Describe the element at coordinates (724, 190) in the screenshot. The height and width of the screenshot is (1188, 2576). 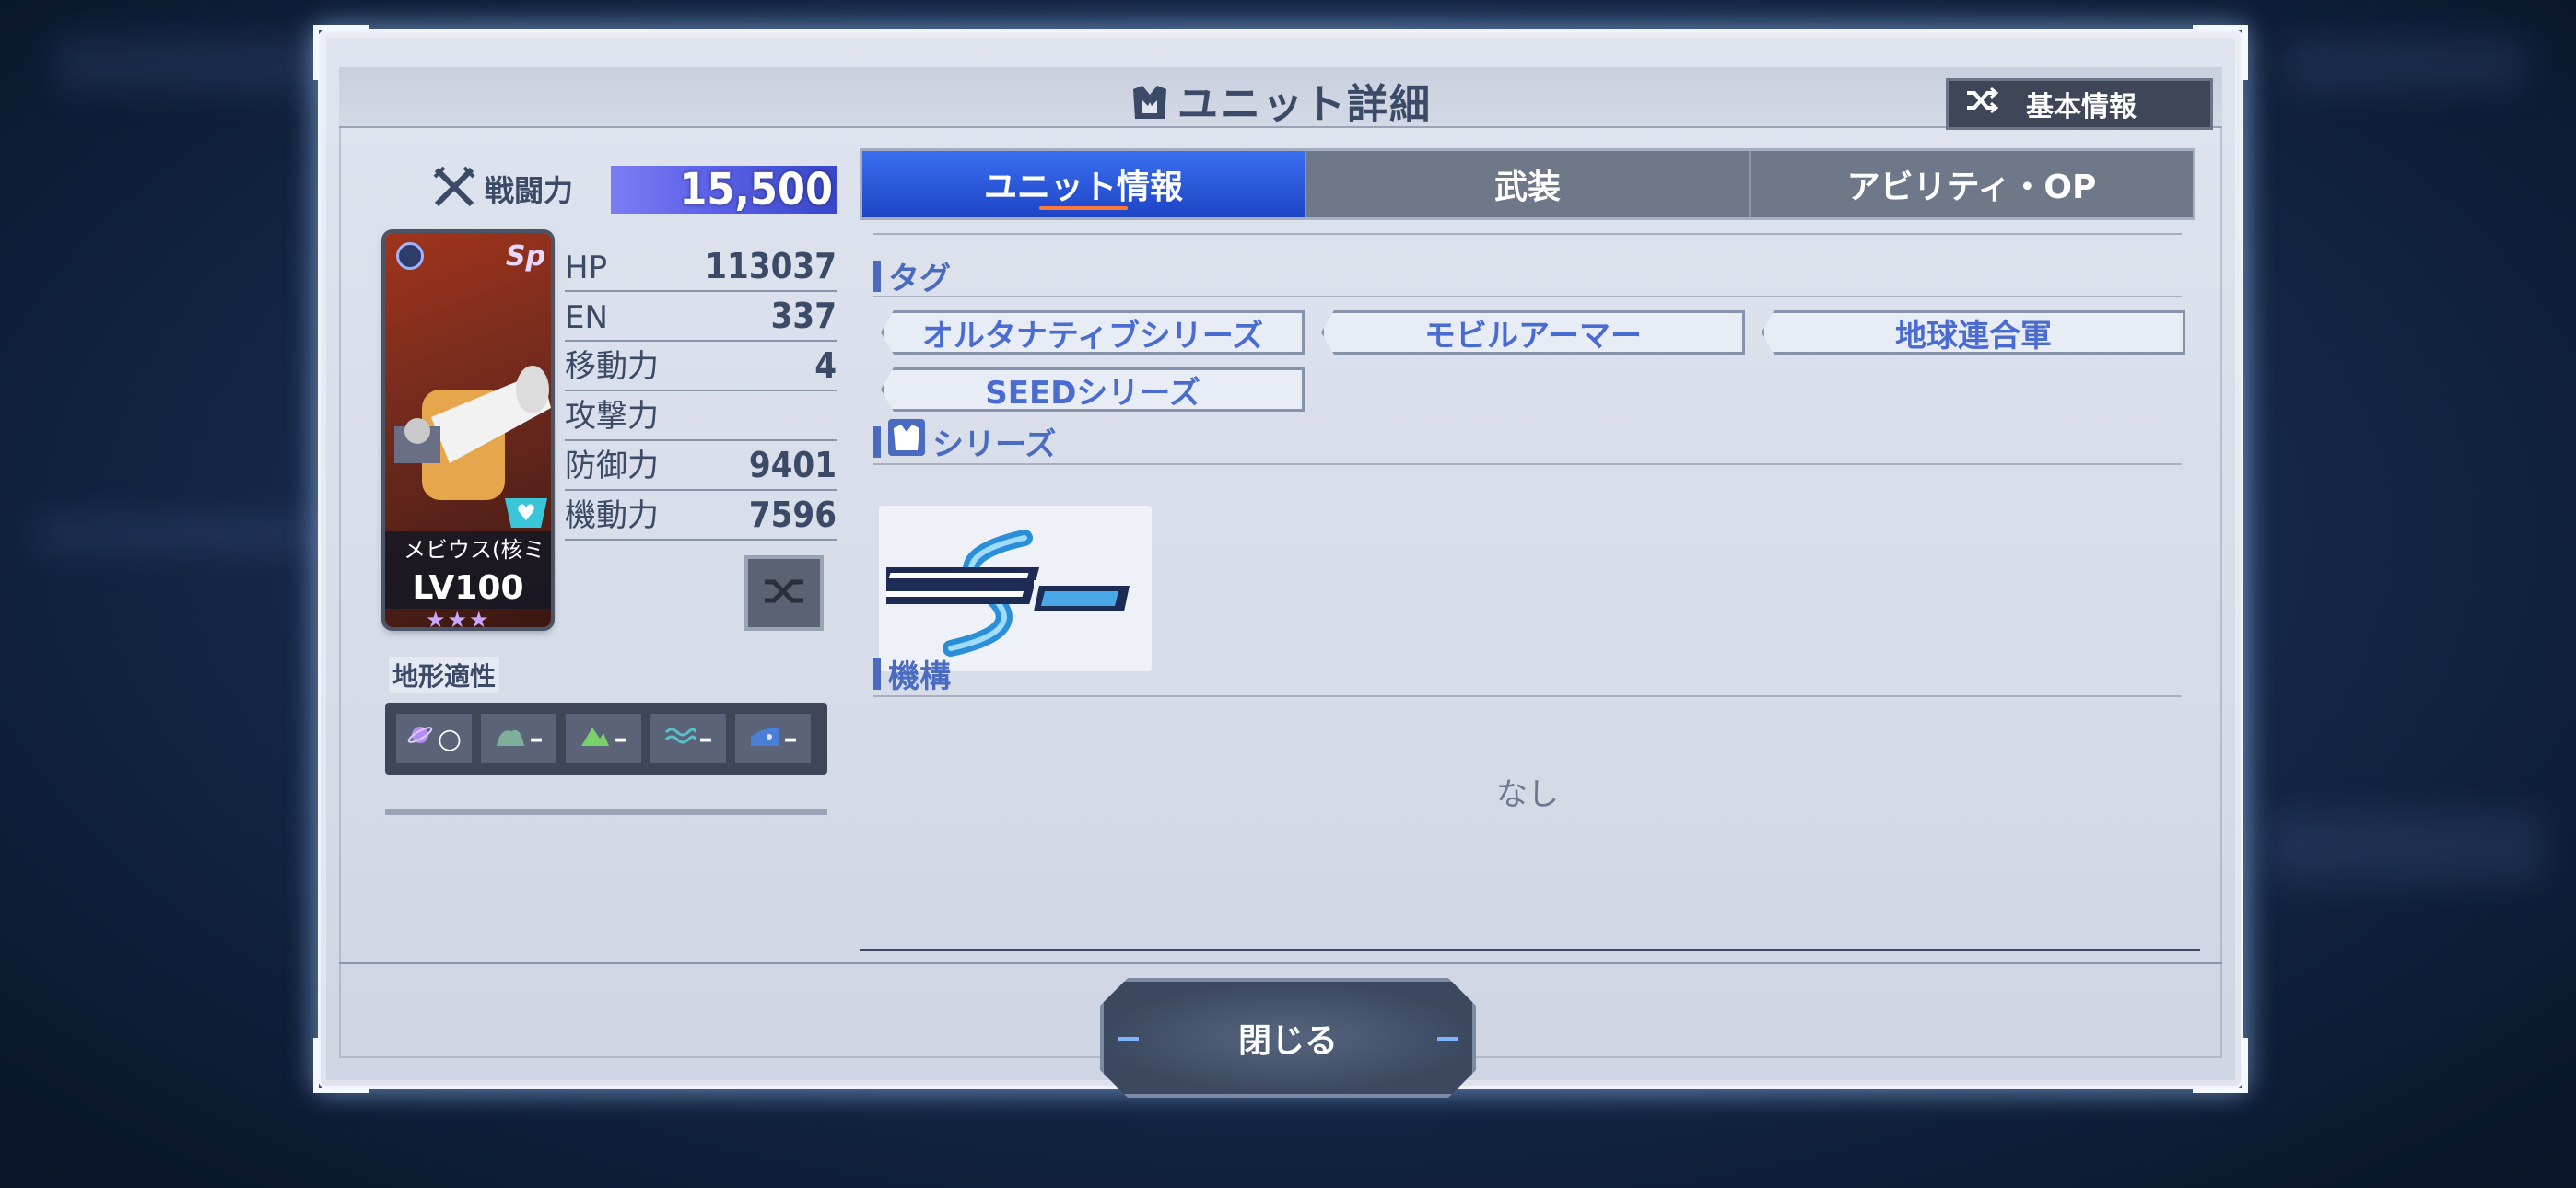
I see `combat-power-value: 15,500` at that location.